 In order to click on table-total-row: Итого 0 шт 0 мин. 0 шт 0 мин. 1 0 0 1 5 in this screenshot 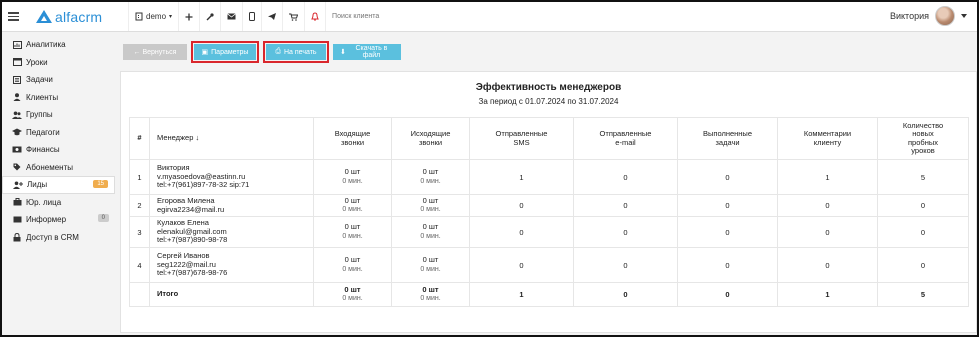, I will do `click(549, 294)`.